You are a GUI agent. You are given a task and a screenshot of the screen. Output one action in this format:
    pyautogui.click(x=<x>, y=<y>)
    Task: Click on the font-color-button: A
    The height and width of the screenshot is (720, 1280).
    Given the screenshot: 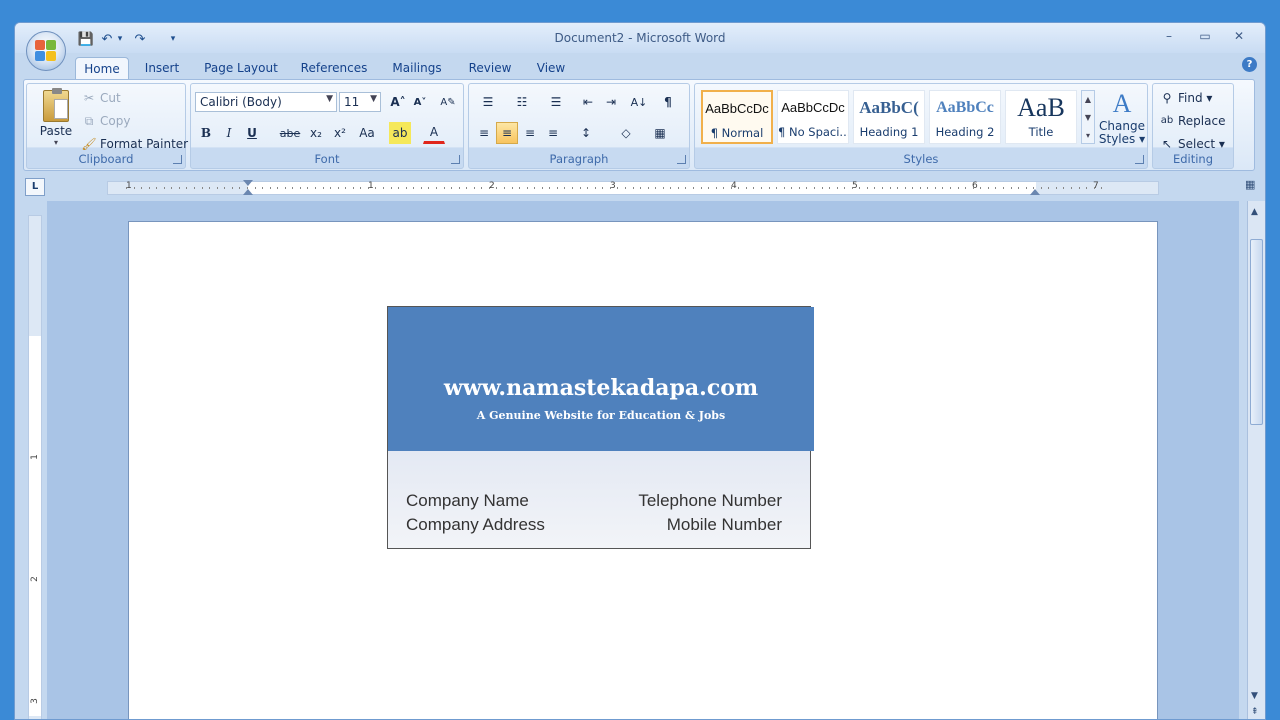 What is the action you would take?
    pyautogui.click(x=434, y=133)
    